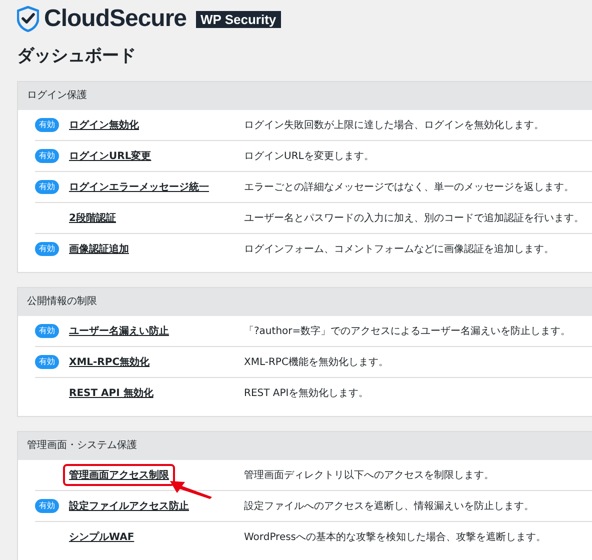 This screenshot has height=560, width=592. What do you see at coordinates (316, 362) in the screenshot?
I see `feature-description: XML-RPC機能を無効化します。` at bounding box center [316, 362].